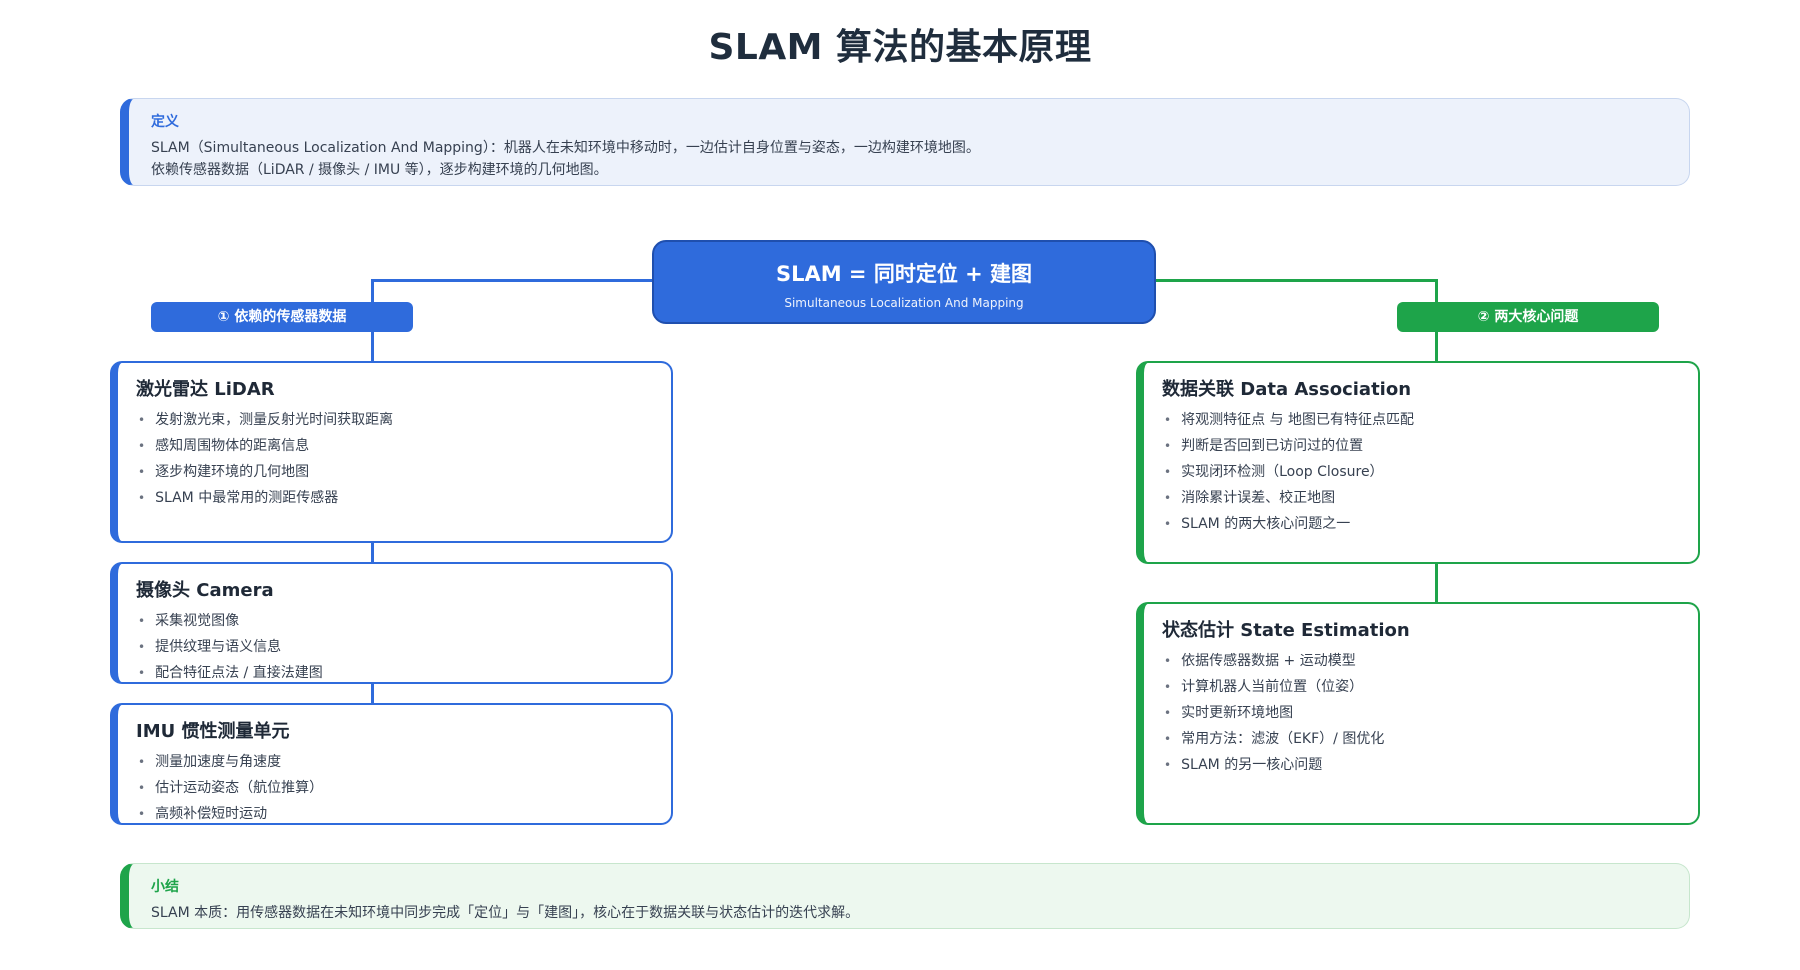 This screenshot has height=970, width=1800. What do you see at coordinates (282, 317) in the screenshot?
I see `branch-label-sensors: ① 依赖的传感器数据` at bounding box center [282, 317].